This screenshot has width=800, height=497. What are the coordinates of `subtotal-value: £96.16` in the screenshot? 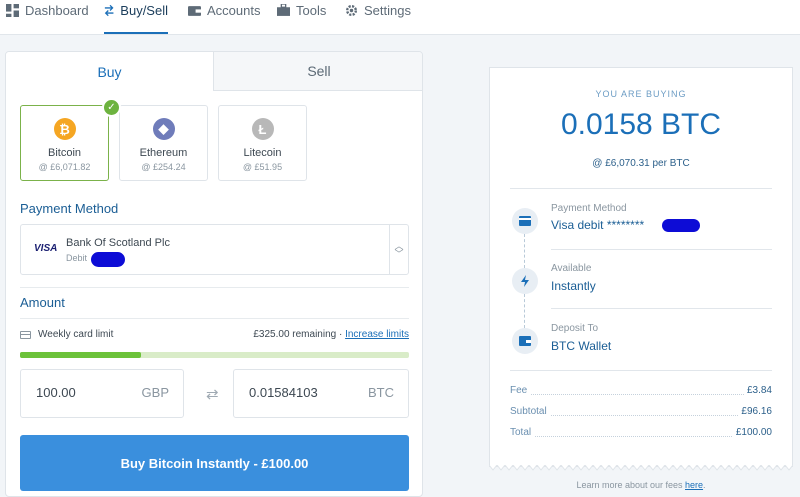 It's located at (755, 411).